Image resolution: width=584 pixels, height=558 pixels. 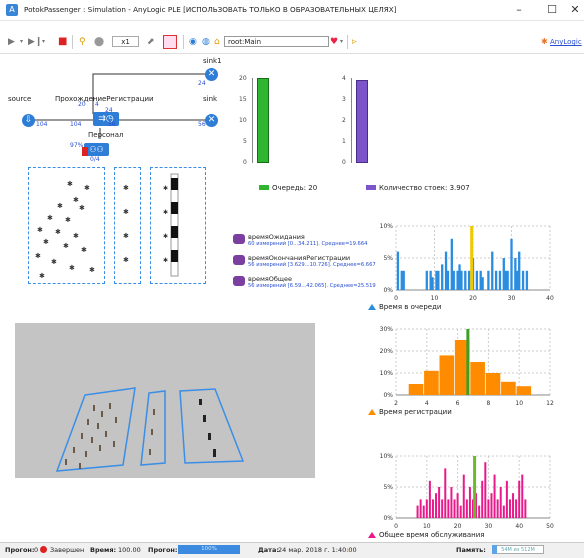 I want to click on source-node: ⇩, so click(x=28, y=120).